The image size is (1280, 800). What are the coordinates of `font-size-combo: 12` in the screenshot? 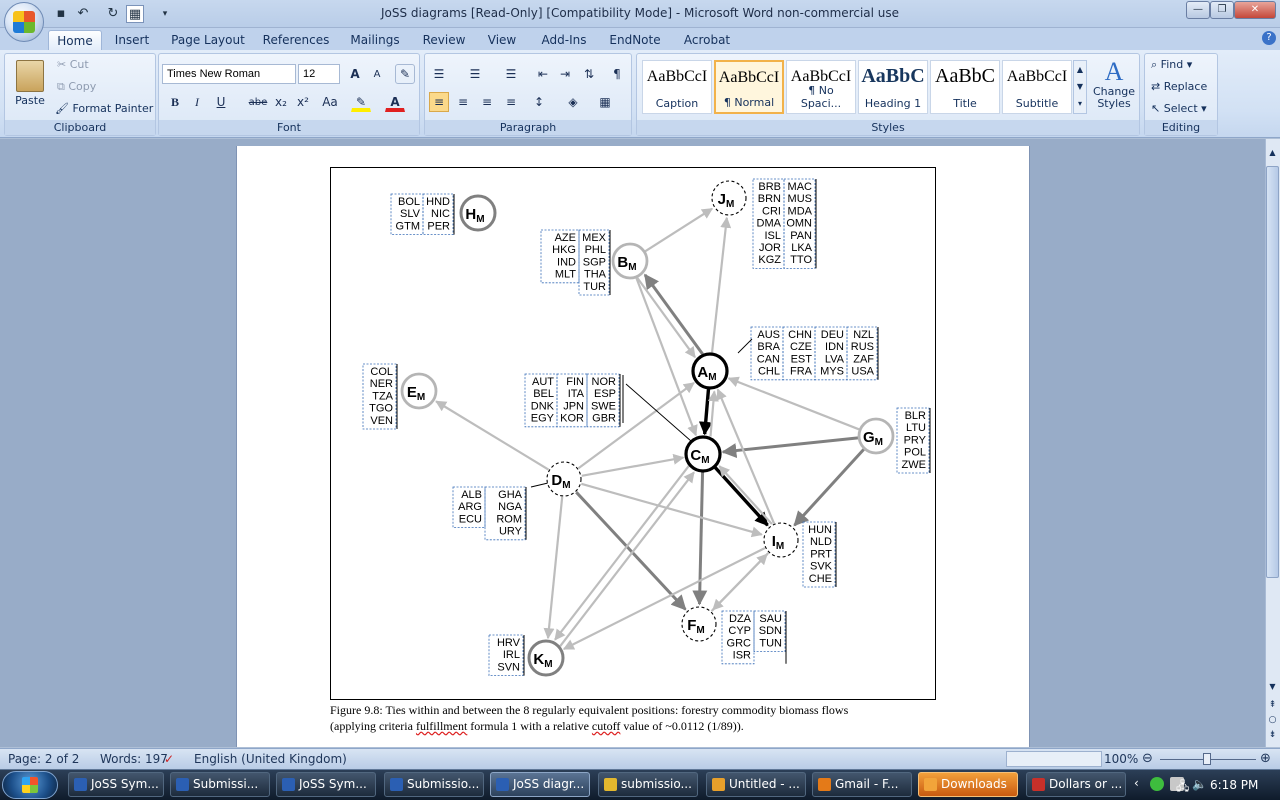 It's located at (319, 74).